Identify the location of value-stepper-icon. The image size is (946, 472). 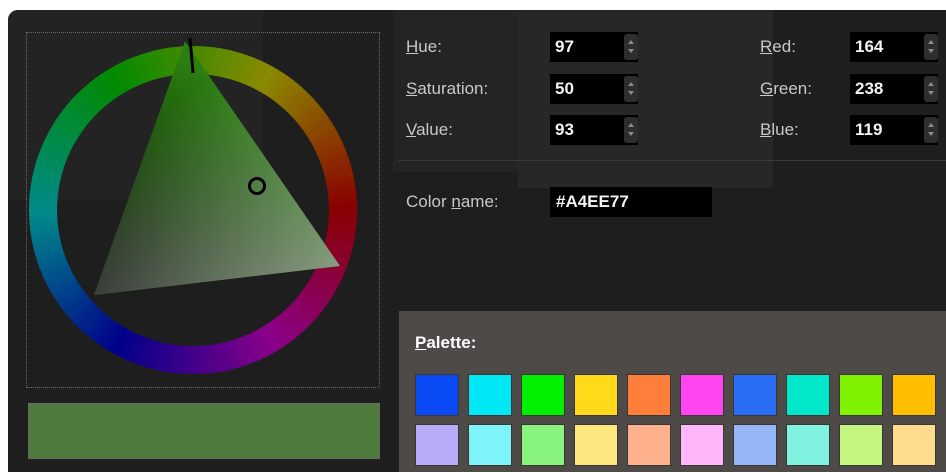
(631, 130).